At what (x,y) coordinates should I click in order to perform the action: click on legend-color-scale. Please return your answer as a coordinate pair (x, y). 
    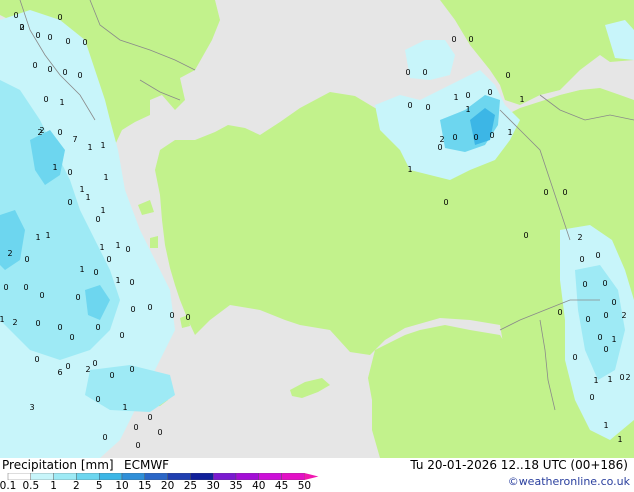
    Looking at the image, I should click on (163, 476).